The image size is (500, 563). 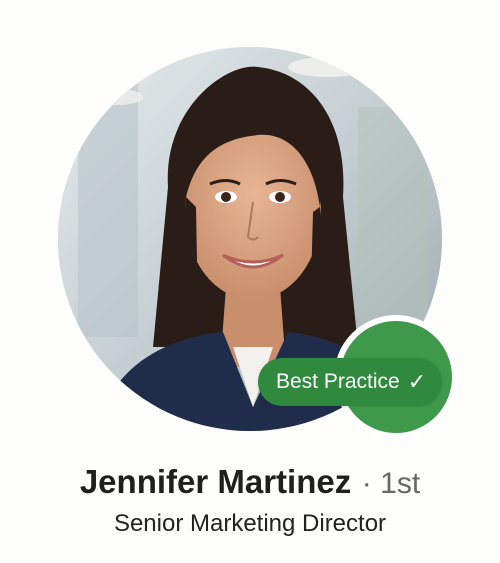 I want to click on connection-degree: 1st, so click(x=400, y=483).